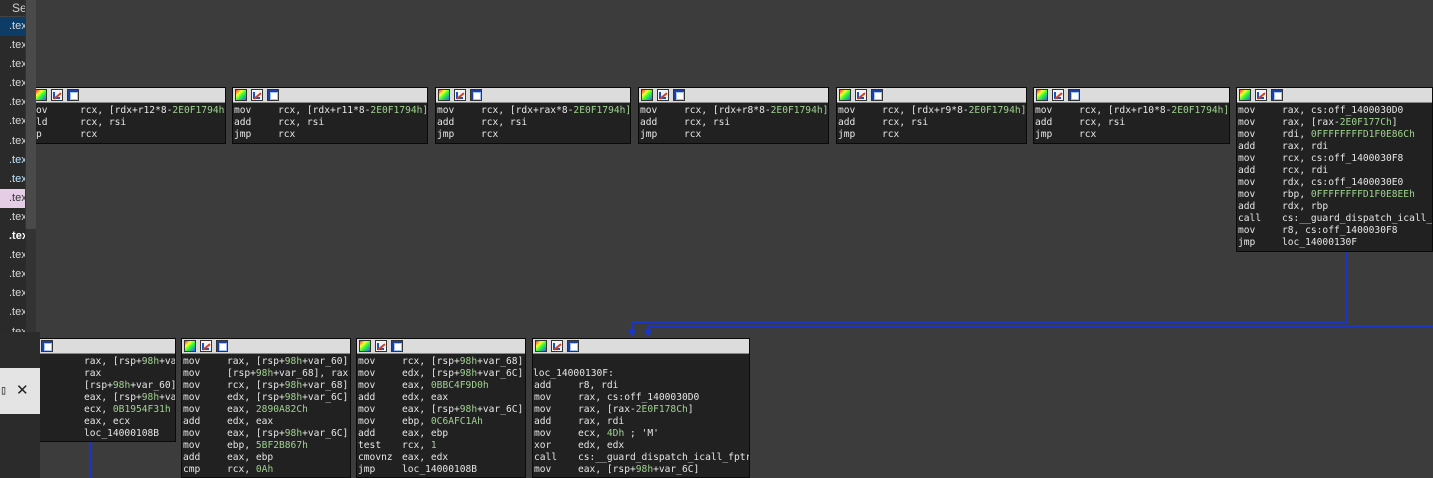  What do you see at coordinates (533, 111) in the screenshot?
I see `asm-line: mov rcx, [rdx+rax*8-2E0F1794h]` at bounding box center [533, 111].